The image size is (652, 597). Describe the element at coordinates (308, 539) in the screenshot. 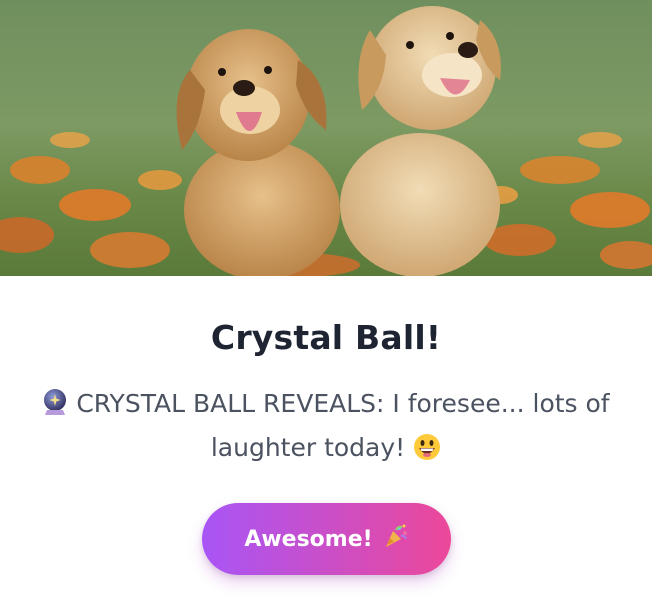

I see `awesome-button-label: Awesome!` at that location.